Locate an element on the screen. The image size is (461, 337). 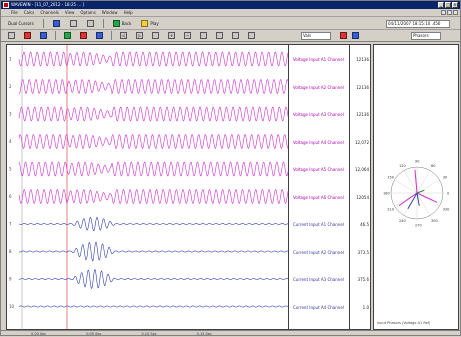
fit-button is located at coordinates (235, 35).